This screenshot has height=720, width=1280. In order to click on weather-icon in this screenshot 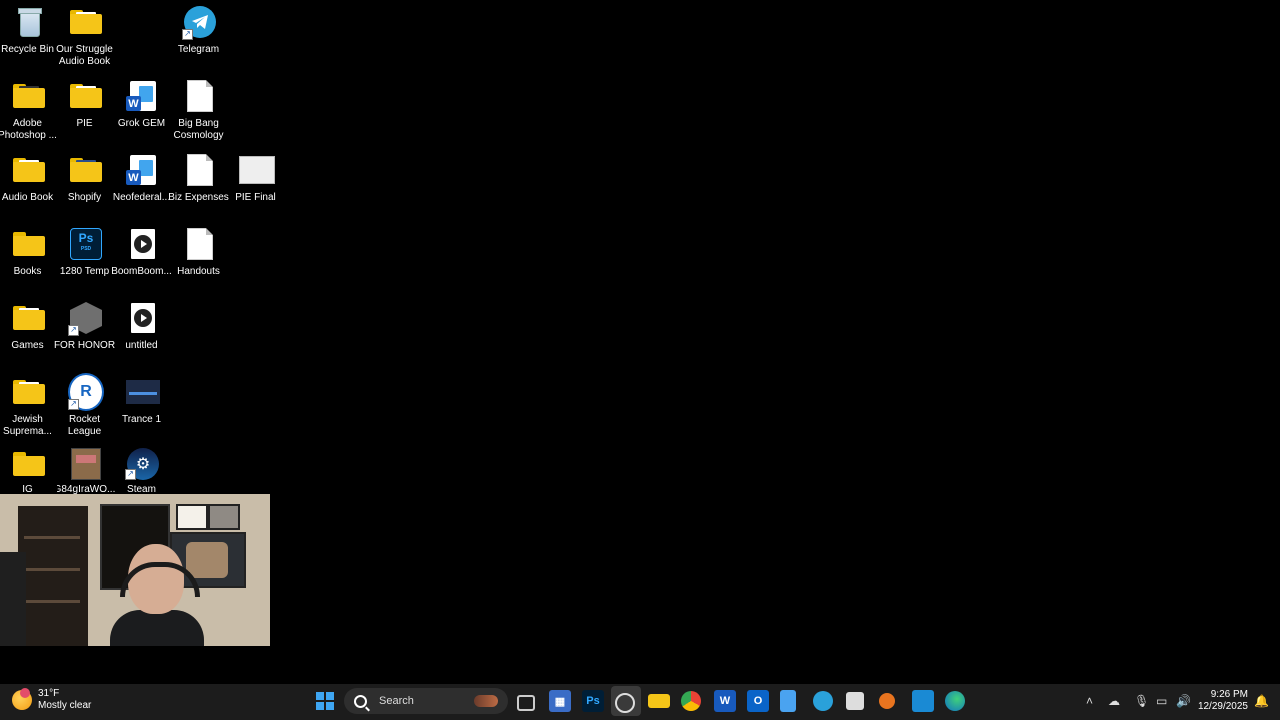, I will do `click(22, 699)`.